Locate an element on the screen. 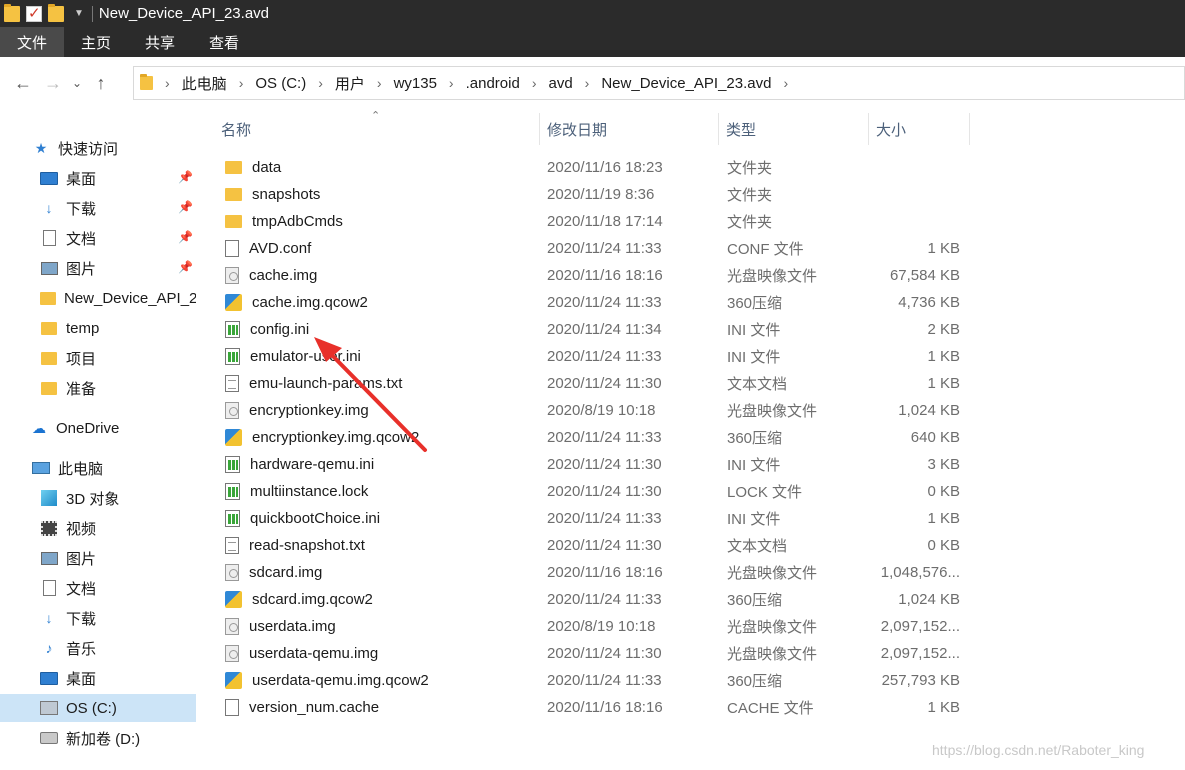  file-name-cell: config.ini is located at coordinates (262, 329).